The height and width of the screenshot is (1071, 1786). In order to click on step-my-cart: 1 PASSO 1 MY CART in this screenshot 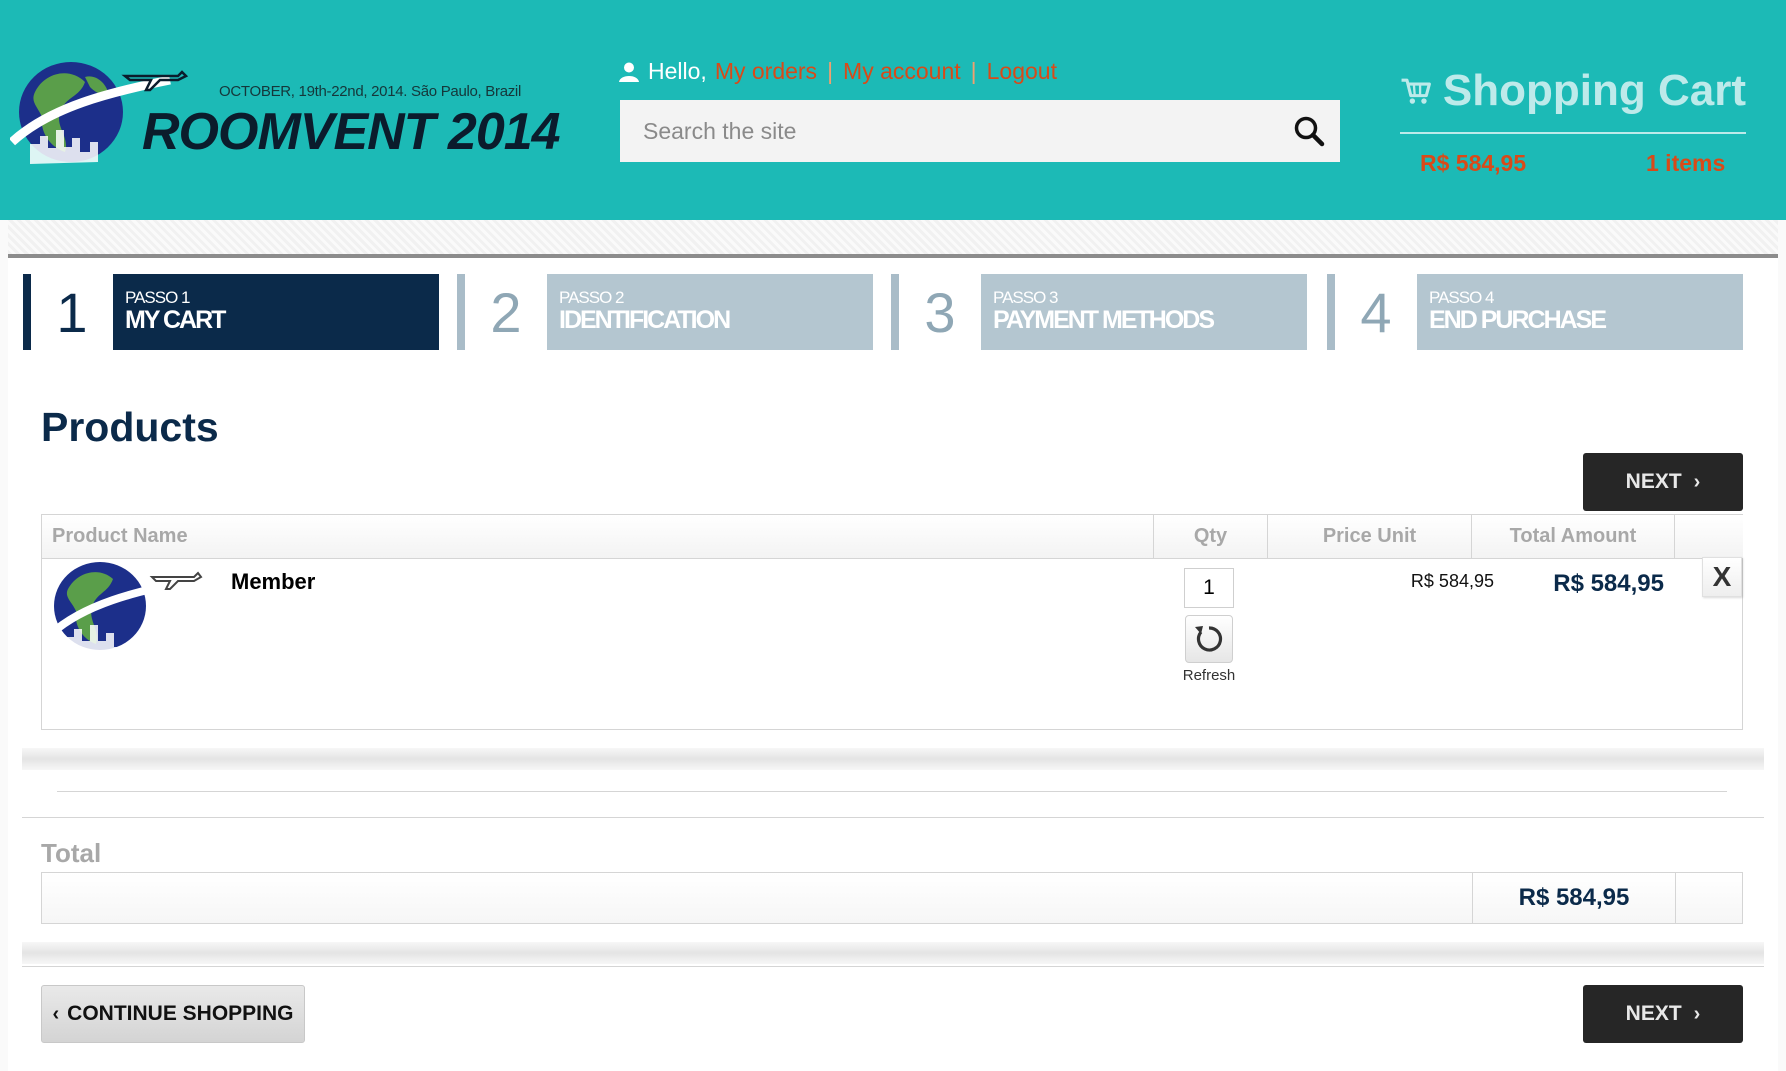, I will do `click(231, 312)`.